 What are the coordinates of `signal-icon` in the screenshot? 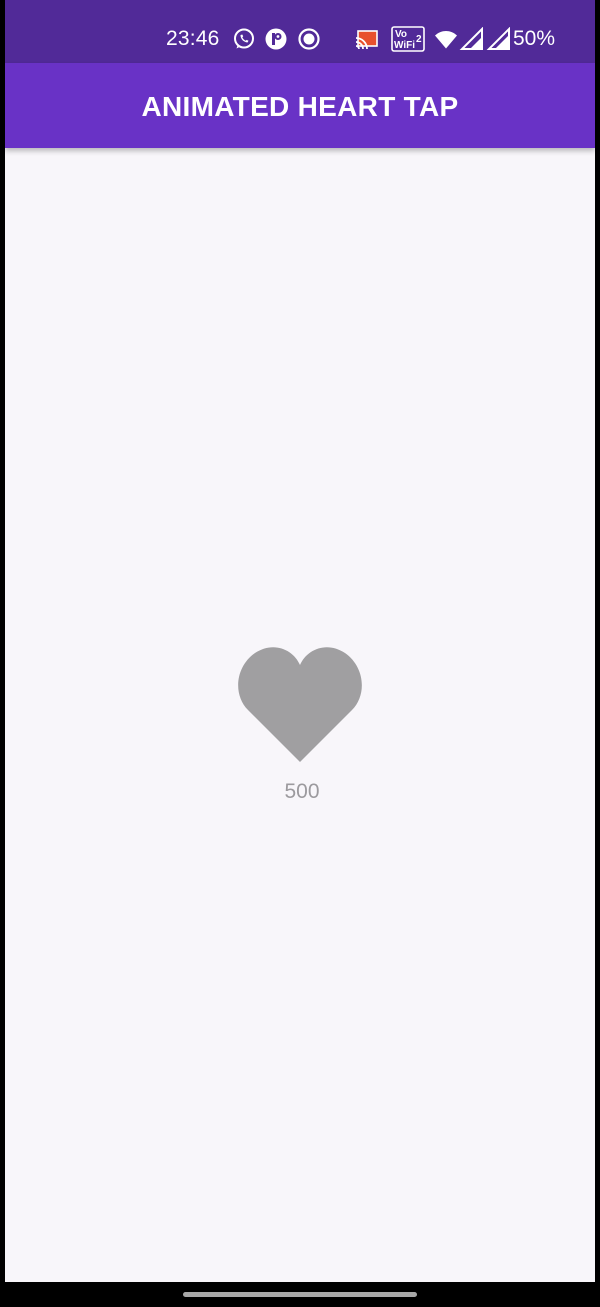 It's located at (472, 39).